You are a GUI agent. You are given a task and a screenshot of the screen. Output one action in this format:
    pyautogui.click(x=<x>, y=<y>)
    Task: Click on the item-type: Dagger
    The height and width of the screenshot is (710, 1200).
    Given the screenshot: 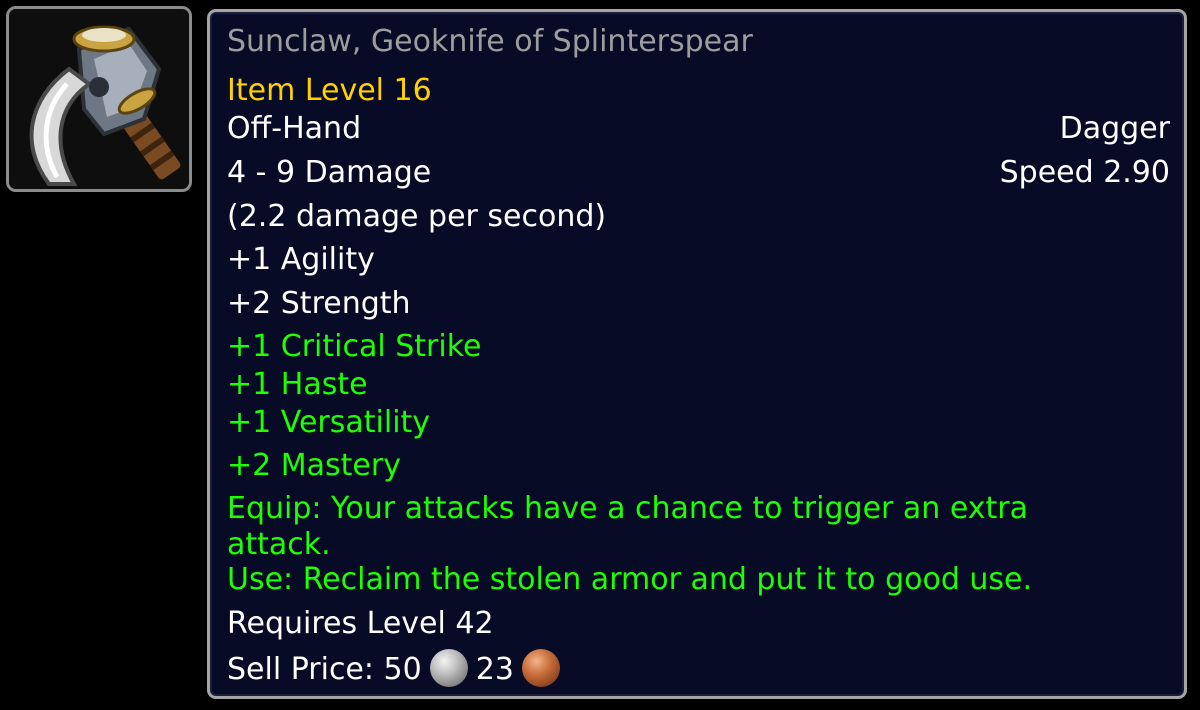 What is the action you would take?
    pyautogui.click(x=1114, y=128)
    